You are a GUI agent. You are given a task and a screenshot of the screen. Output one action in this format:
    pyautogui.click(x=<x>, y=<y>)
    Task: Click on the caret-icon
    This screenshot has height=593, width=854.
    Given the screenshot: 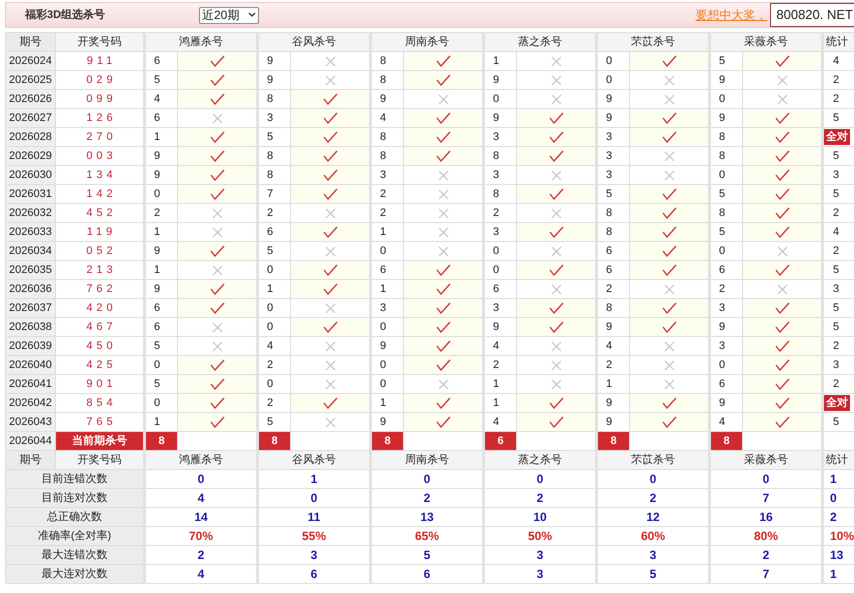 What is the action you would take?
    pyautogui.click(x=252, y=15)
    